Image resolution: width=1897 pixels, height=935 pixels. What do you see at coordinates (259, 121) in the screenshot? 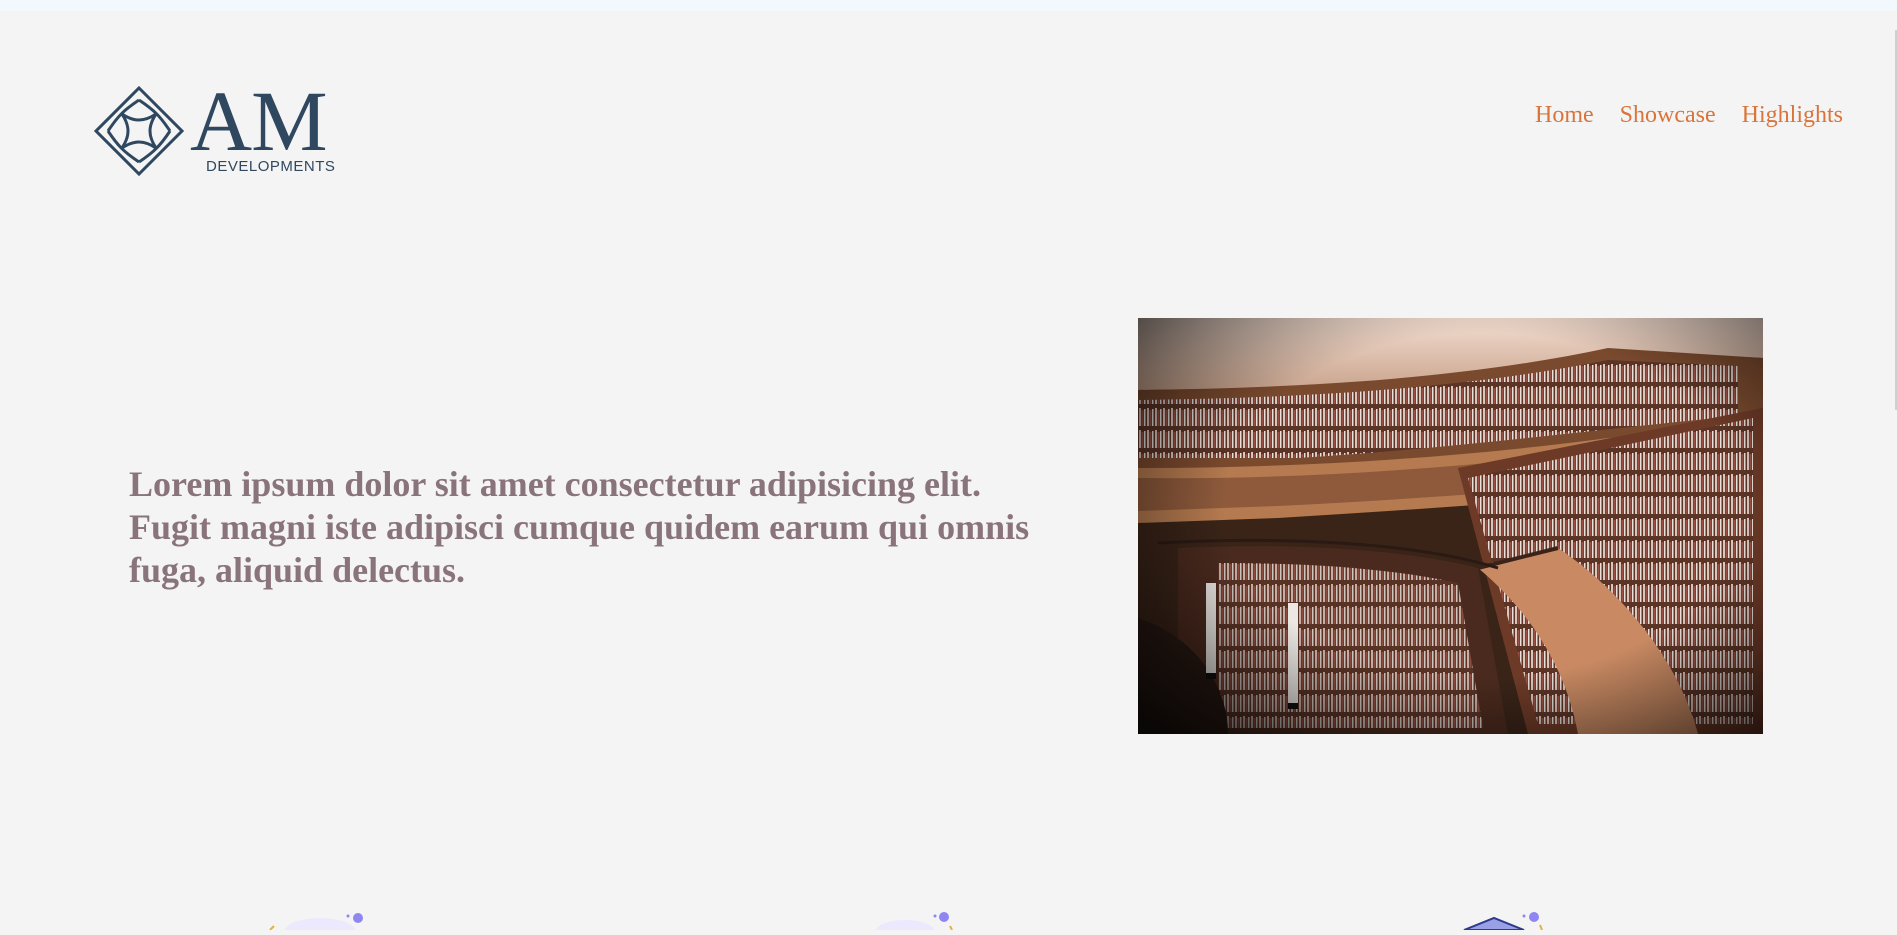
I see `logo-wordmark: AM` at bounding box center [259, 121].